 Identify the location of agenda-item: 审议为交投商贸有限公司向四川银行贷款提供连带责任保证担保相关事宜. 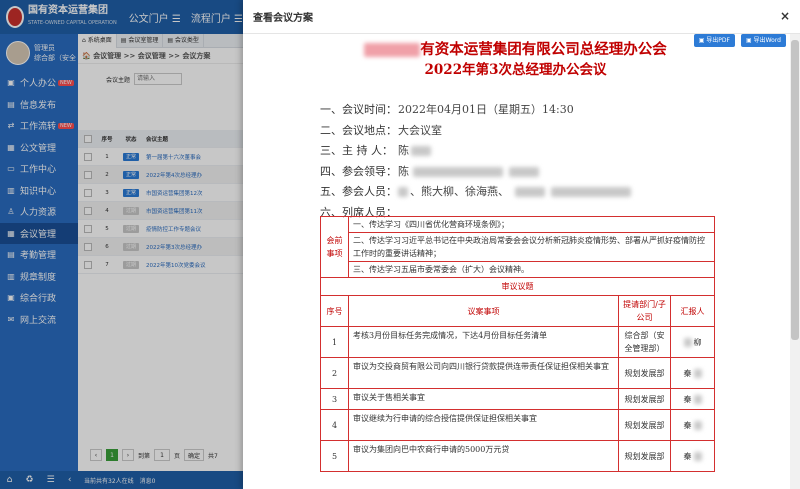
(484, 373).